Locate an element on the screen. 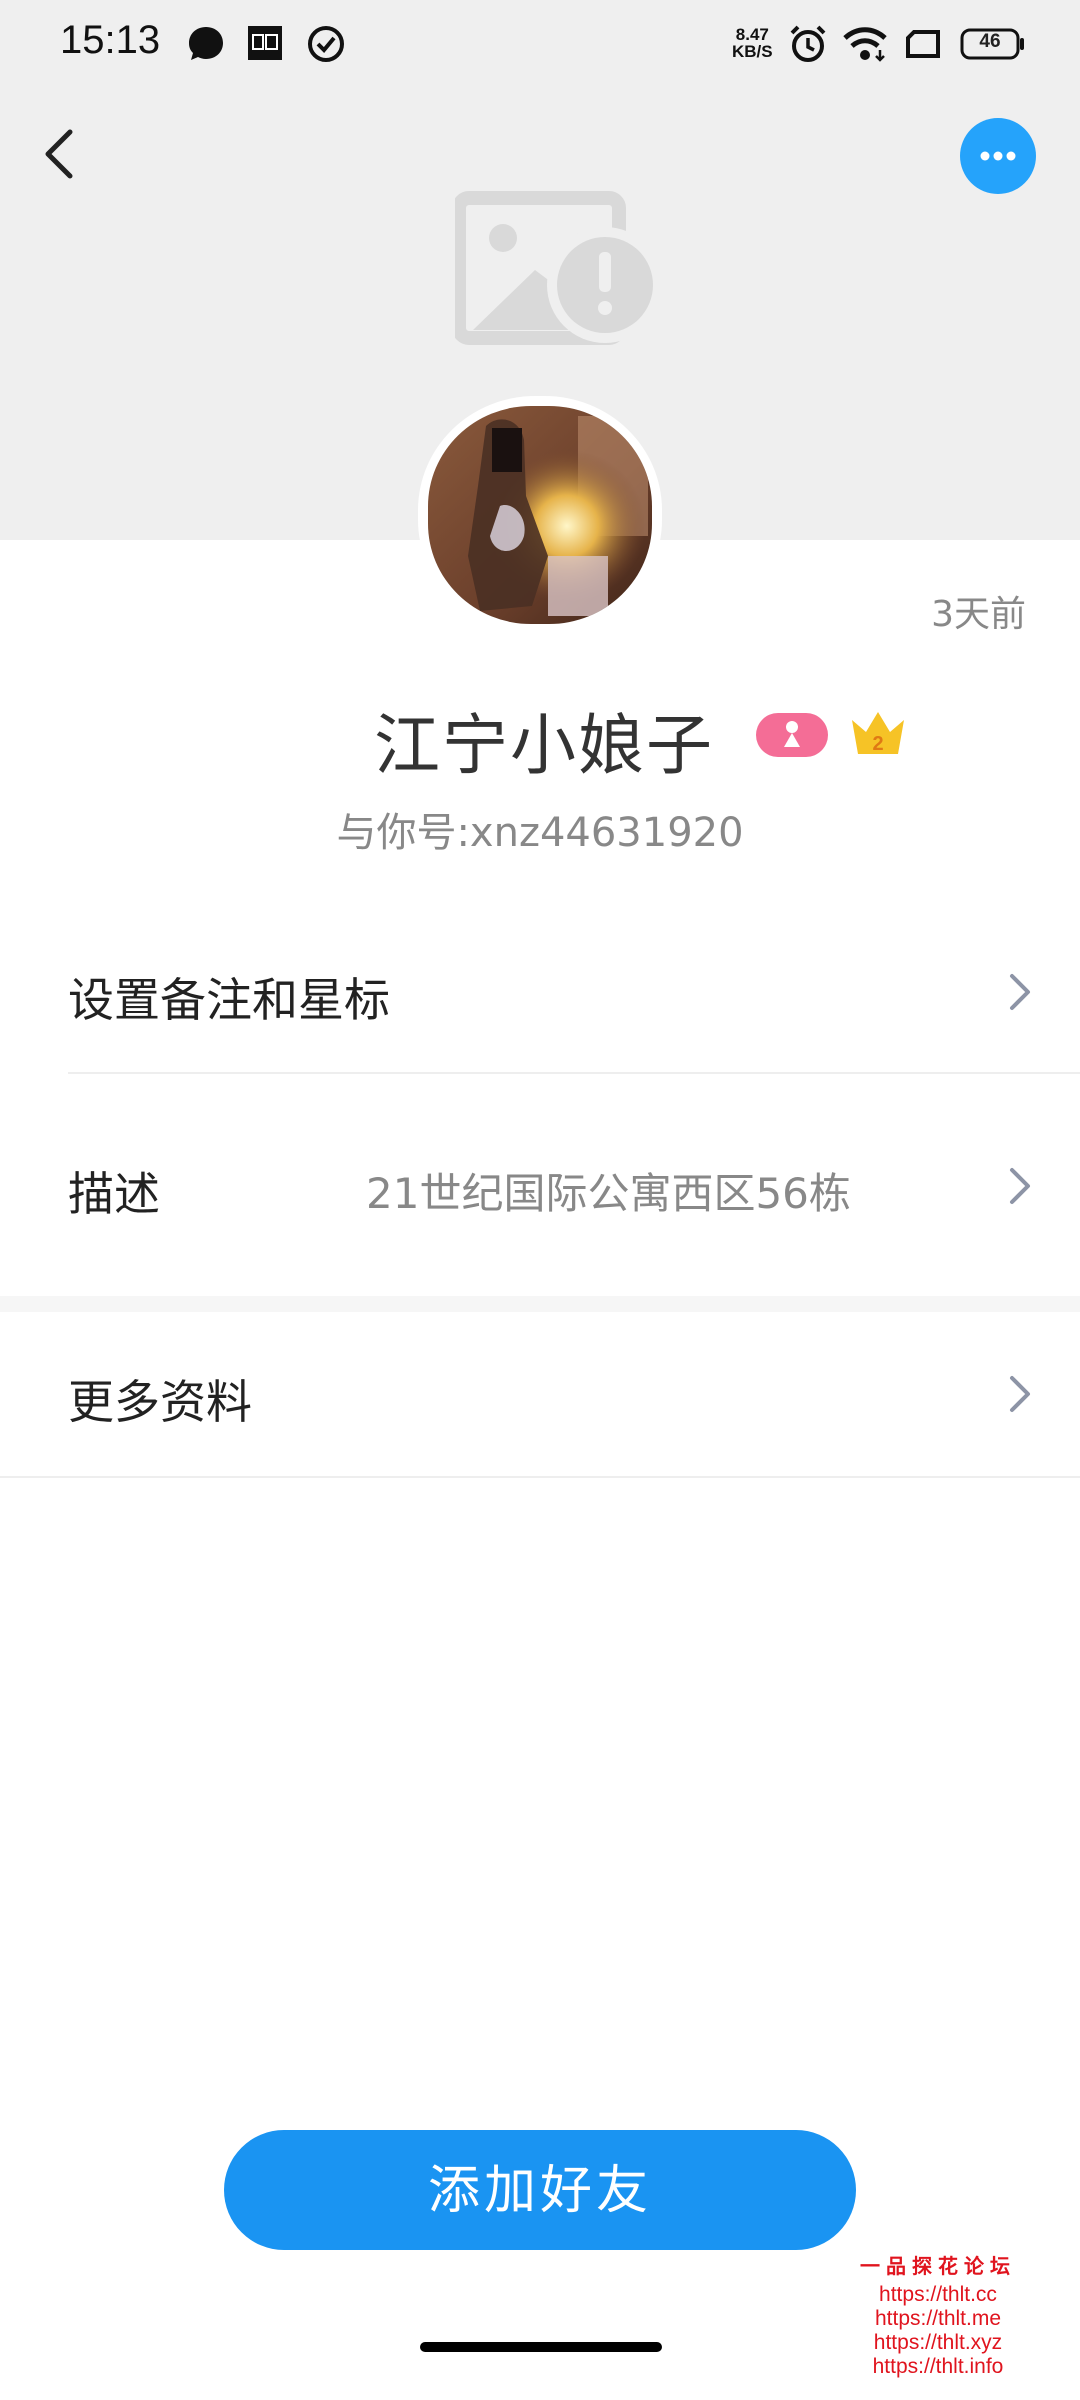 The height and width of the screenshot is (2400, 1080). crown-icon: 2 is located at coordinates (878, 733).